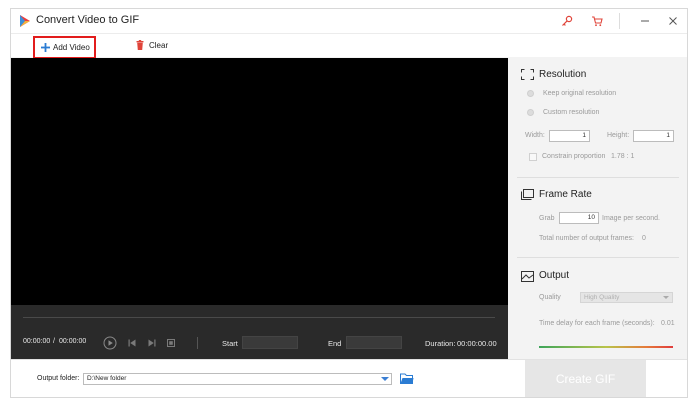  Describe the element at coordinates (626, 297) in the screenshot. I see `quality-select: High Quality` at that location.